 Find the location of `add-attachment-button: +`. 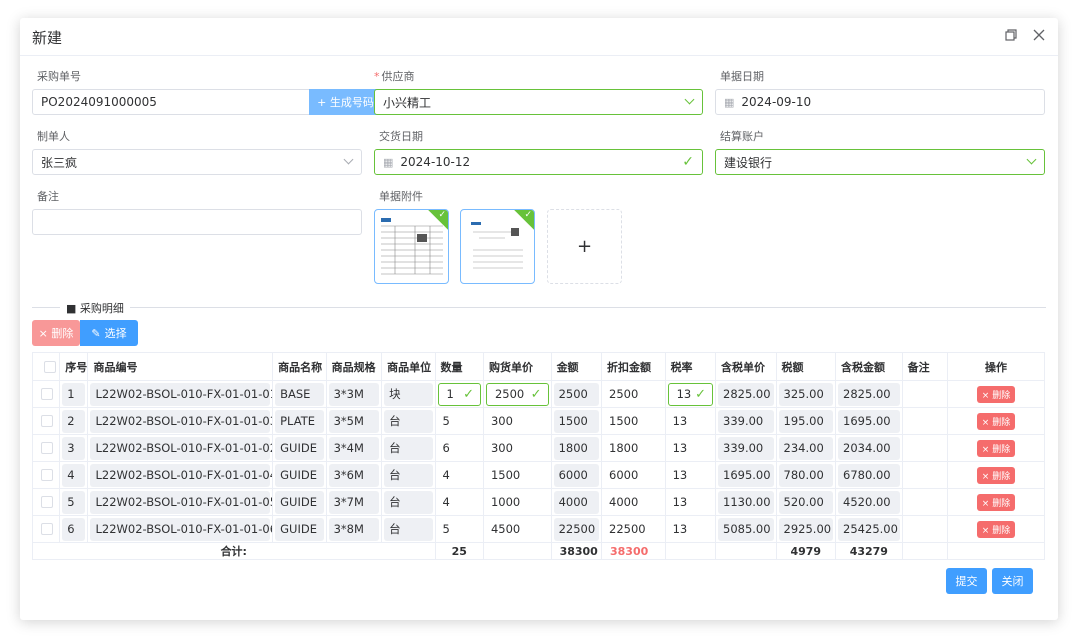

add-attachment-button: + is located at coordinates (584, 246).